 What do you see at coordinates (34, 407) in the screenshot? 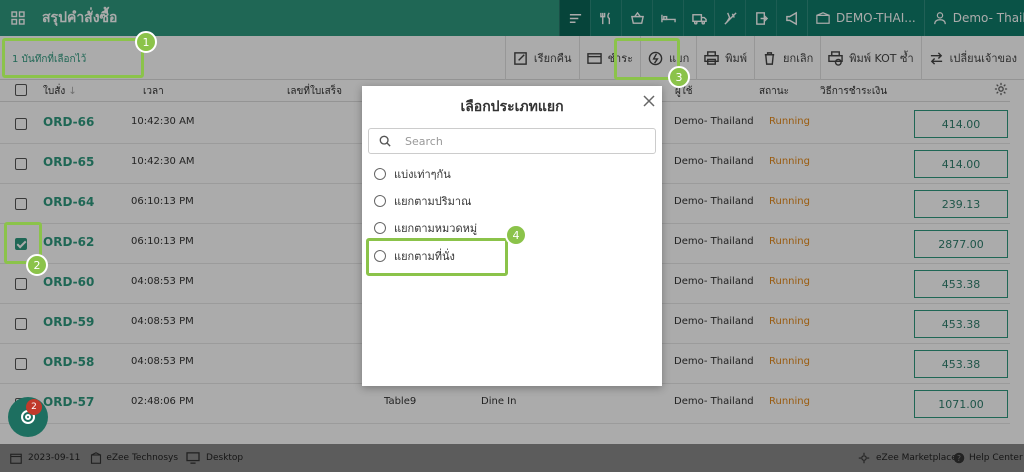
I see `fab-count-badge: 2` at bounding box center [34, 407].